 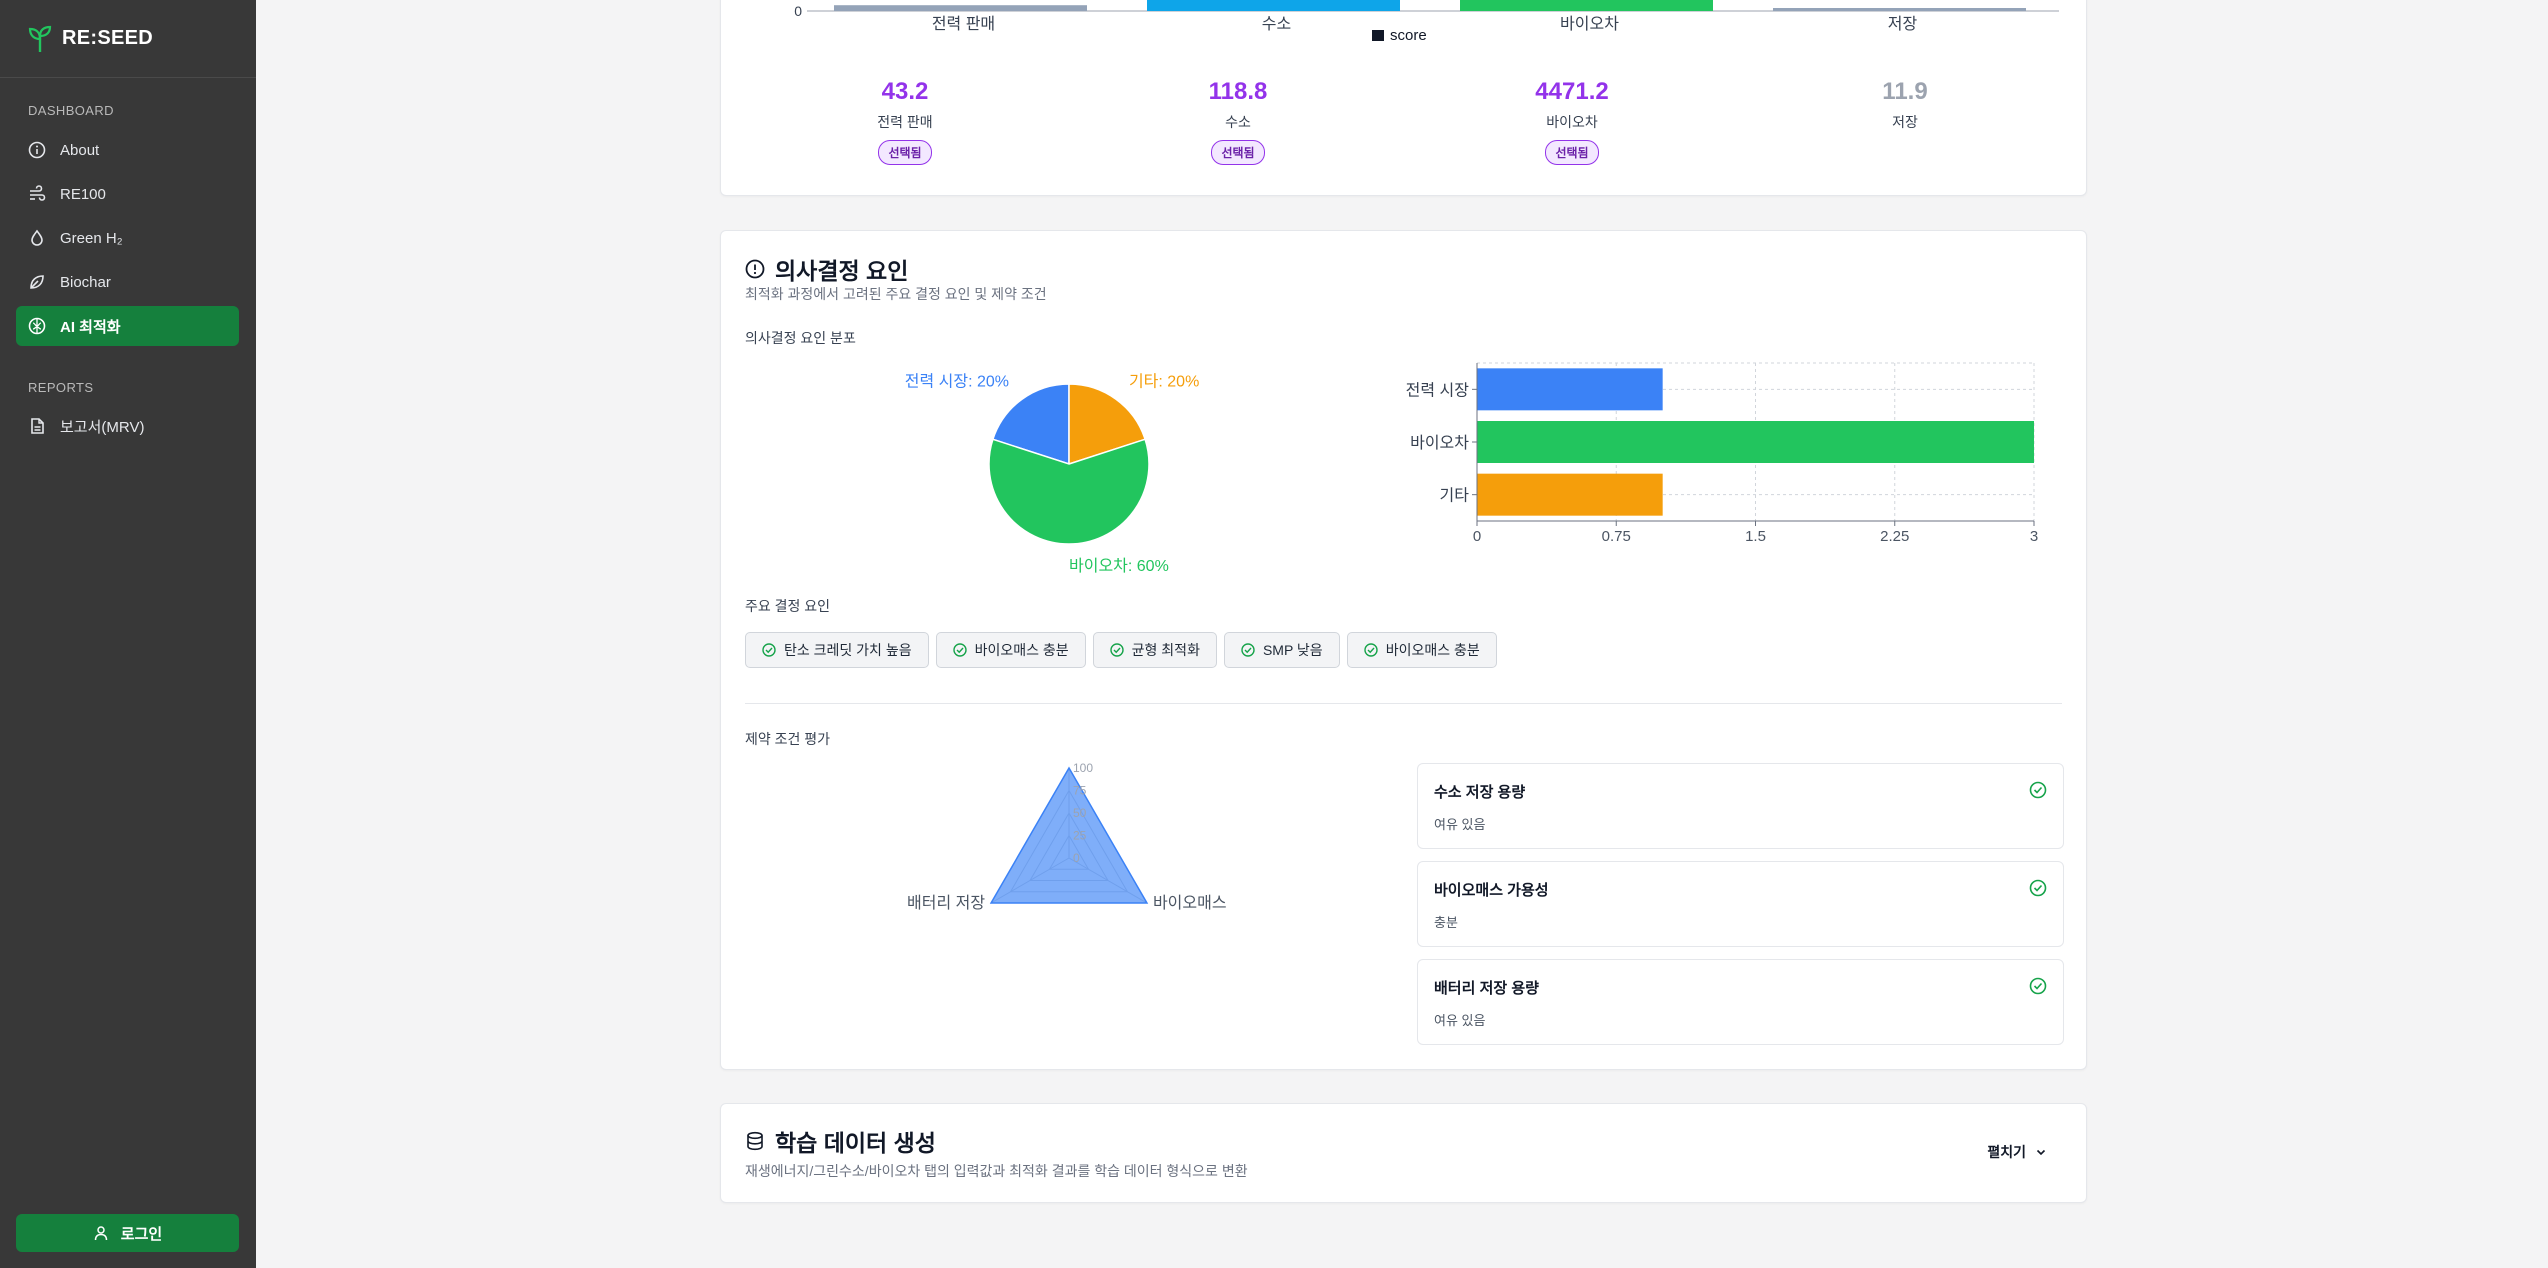 What do you see at coordinates (848, 650) in the screenshot?
I see `chip-label: 탄소 크레딧 가치 높음` at bounding box center [848, 650].